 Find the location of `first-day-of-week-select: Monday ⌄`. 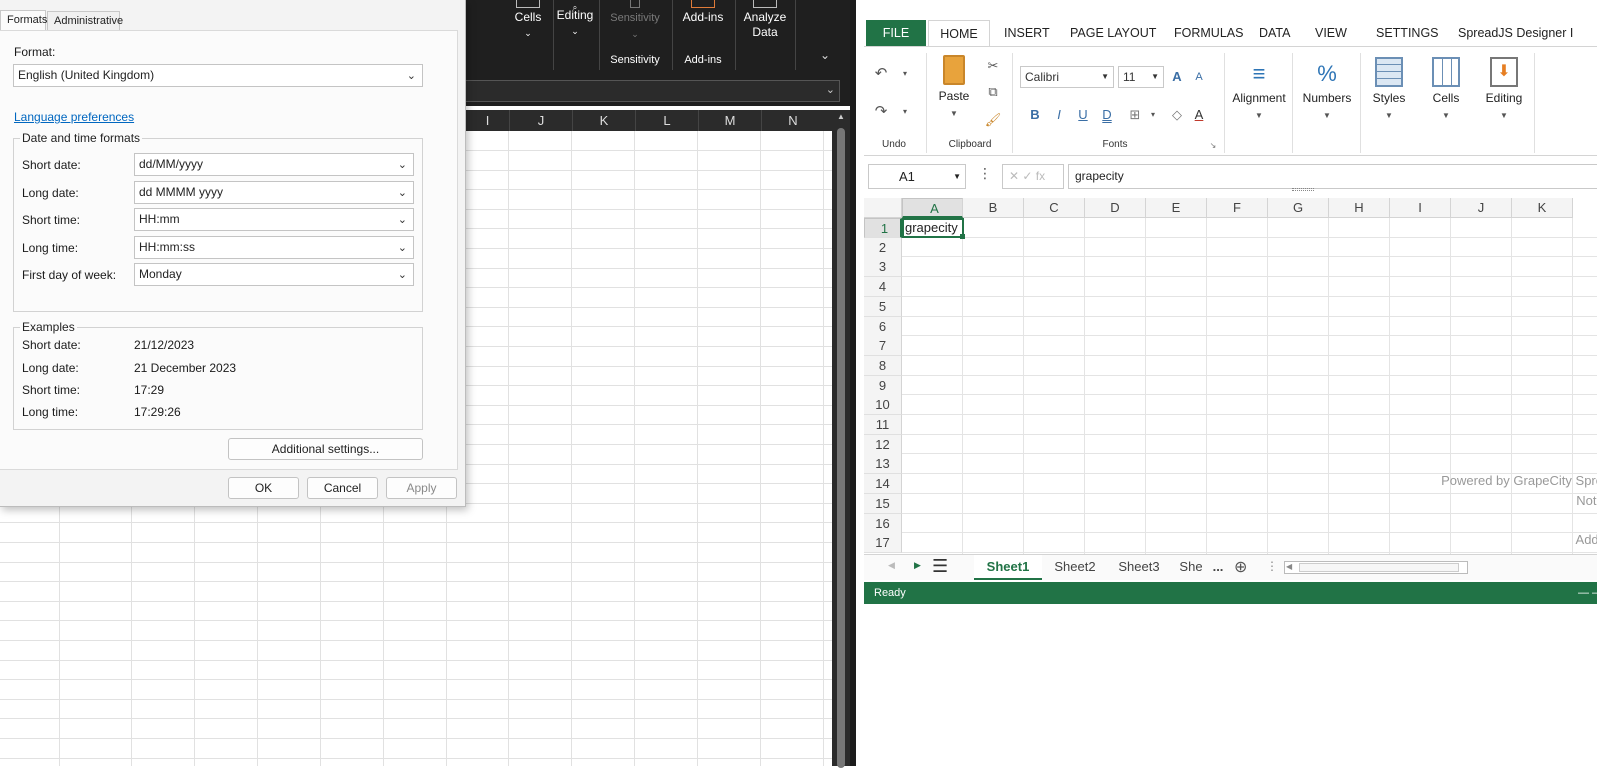

first-day-of-week-select: Monday ⌄ is located at coordinates (274, 274).